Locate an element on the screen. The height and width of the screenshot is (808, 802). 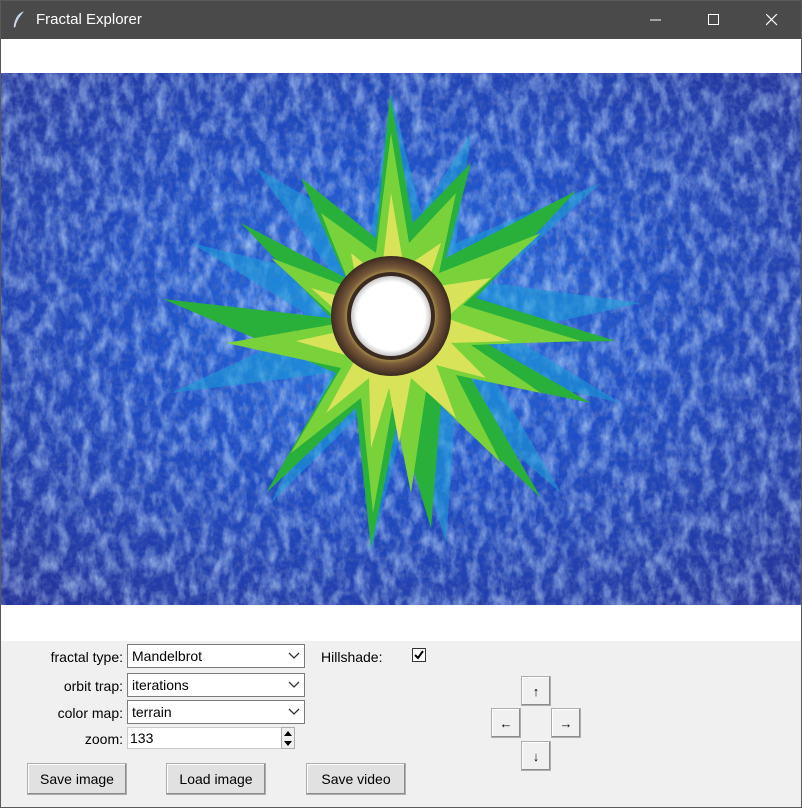
fractal-type-value: Mandelbrot is located at coordinates (167, 656).